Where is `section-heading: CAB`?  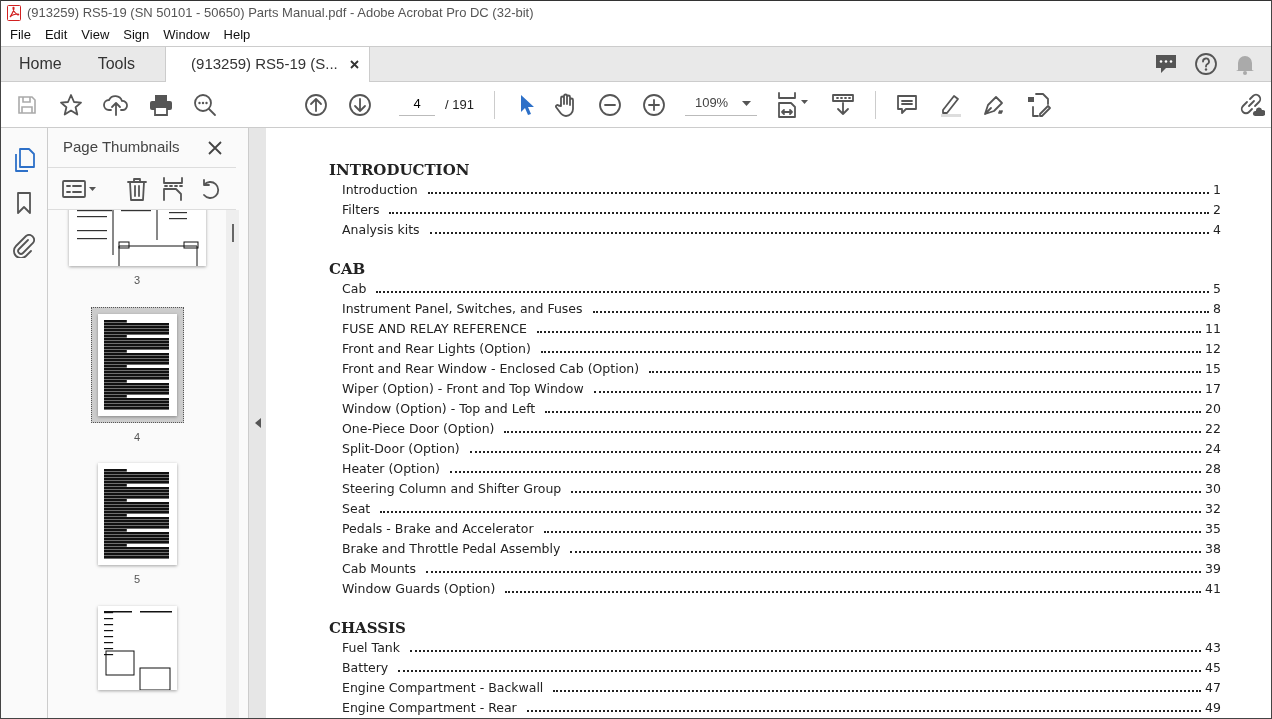 section-heading: CAB is located at coordinates (348, 269).